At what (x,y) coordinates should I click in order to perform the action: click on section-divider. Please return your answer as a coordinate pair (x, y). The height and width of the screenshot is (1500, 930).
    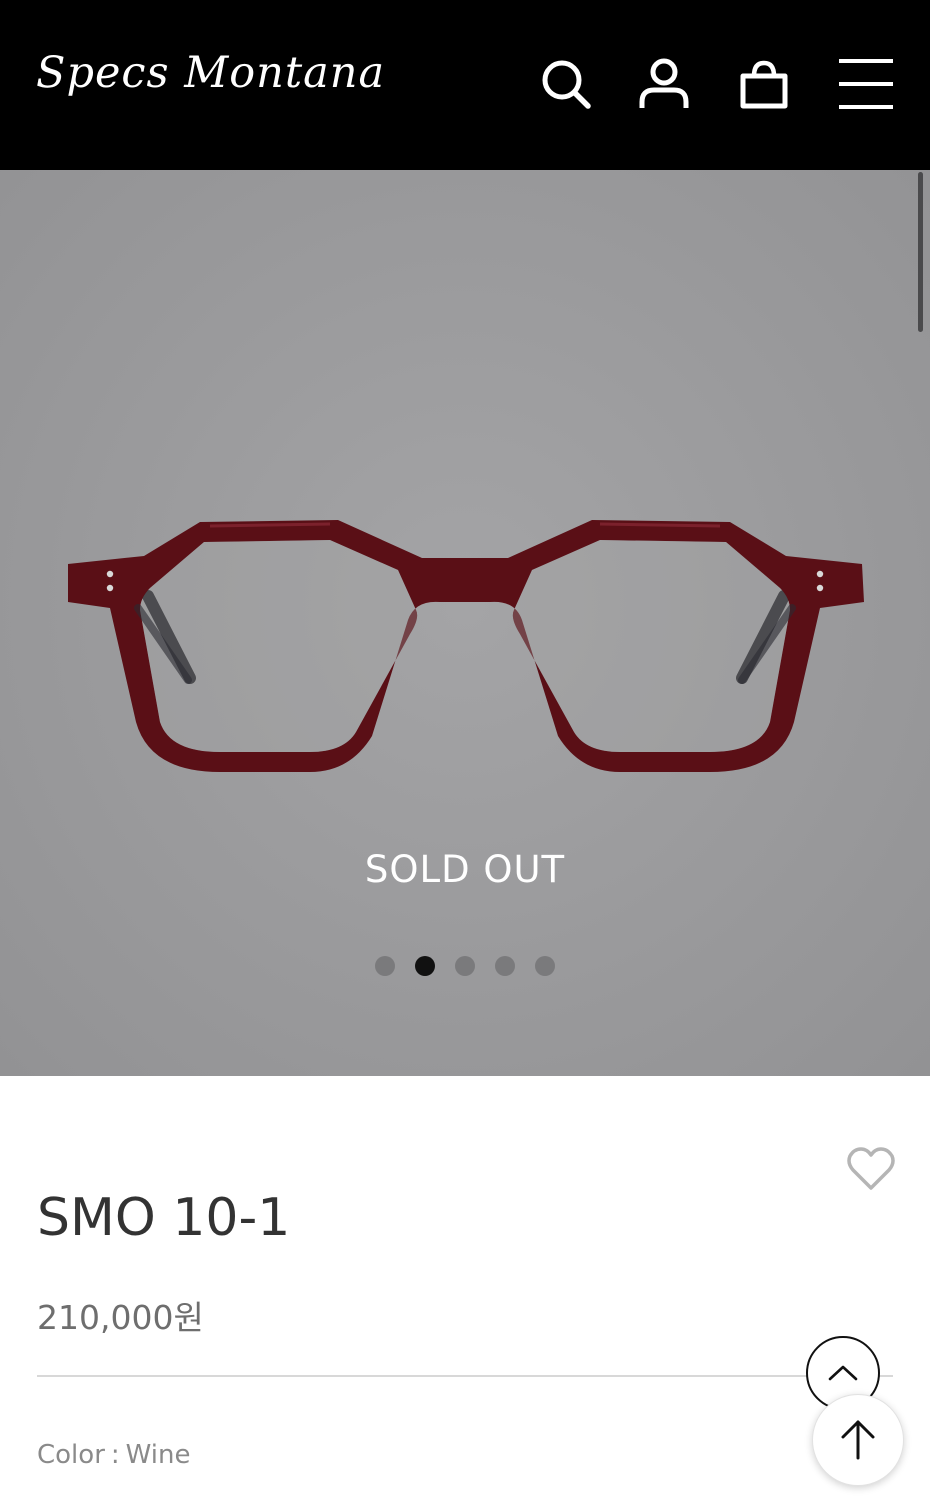
    Looking at the image, I should click on (465, 1376).